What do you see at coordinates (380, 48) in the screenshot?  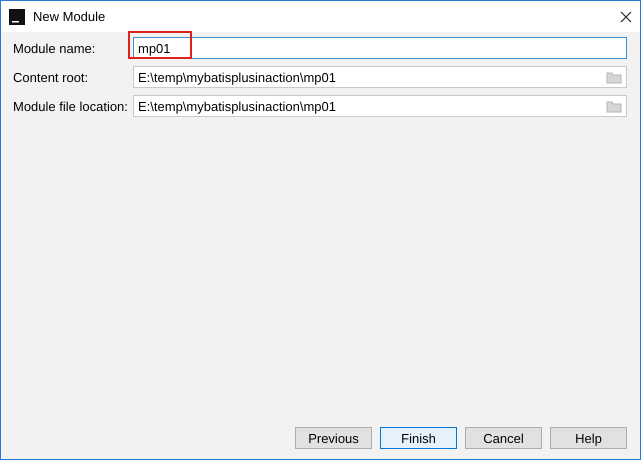 I see `text-field: mp01` at bounding box center [380, 48].